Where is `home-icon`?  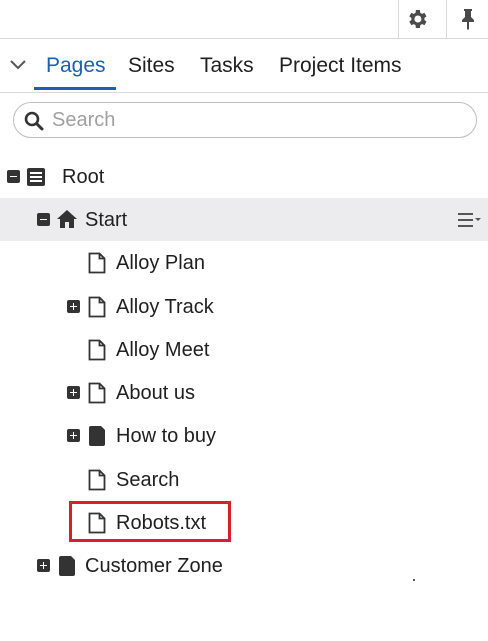 home-icon is located at coordinates (67, 219).